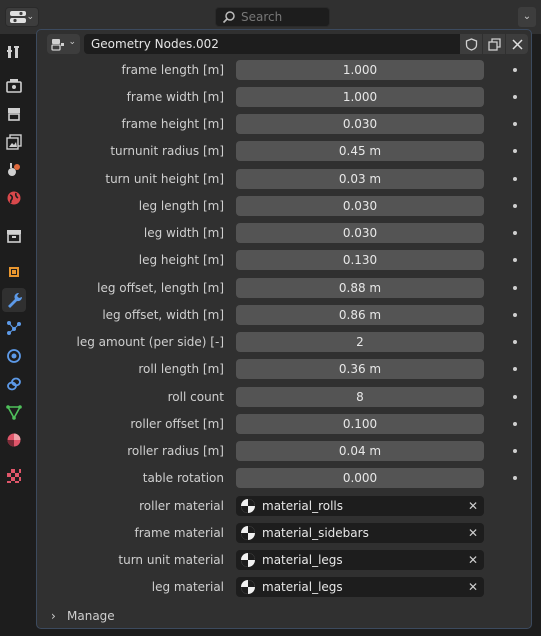 This screenshot has height=636, width=541. I want to click on tab-tool, so click(14, 52).